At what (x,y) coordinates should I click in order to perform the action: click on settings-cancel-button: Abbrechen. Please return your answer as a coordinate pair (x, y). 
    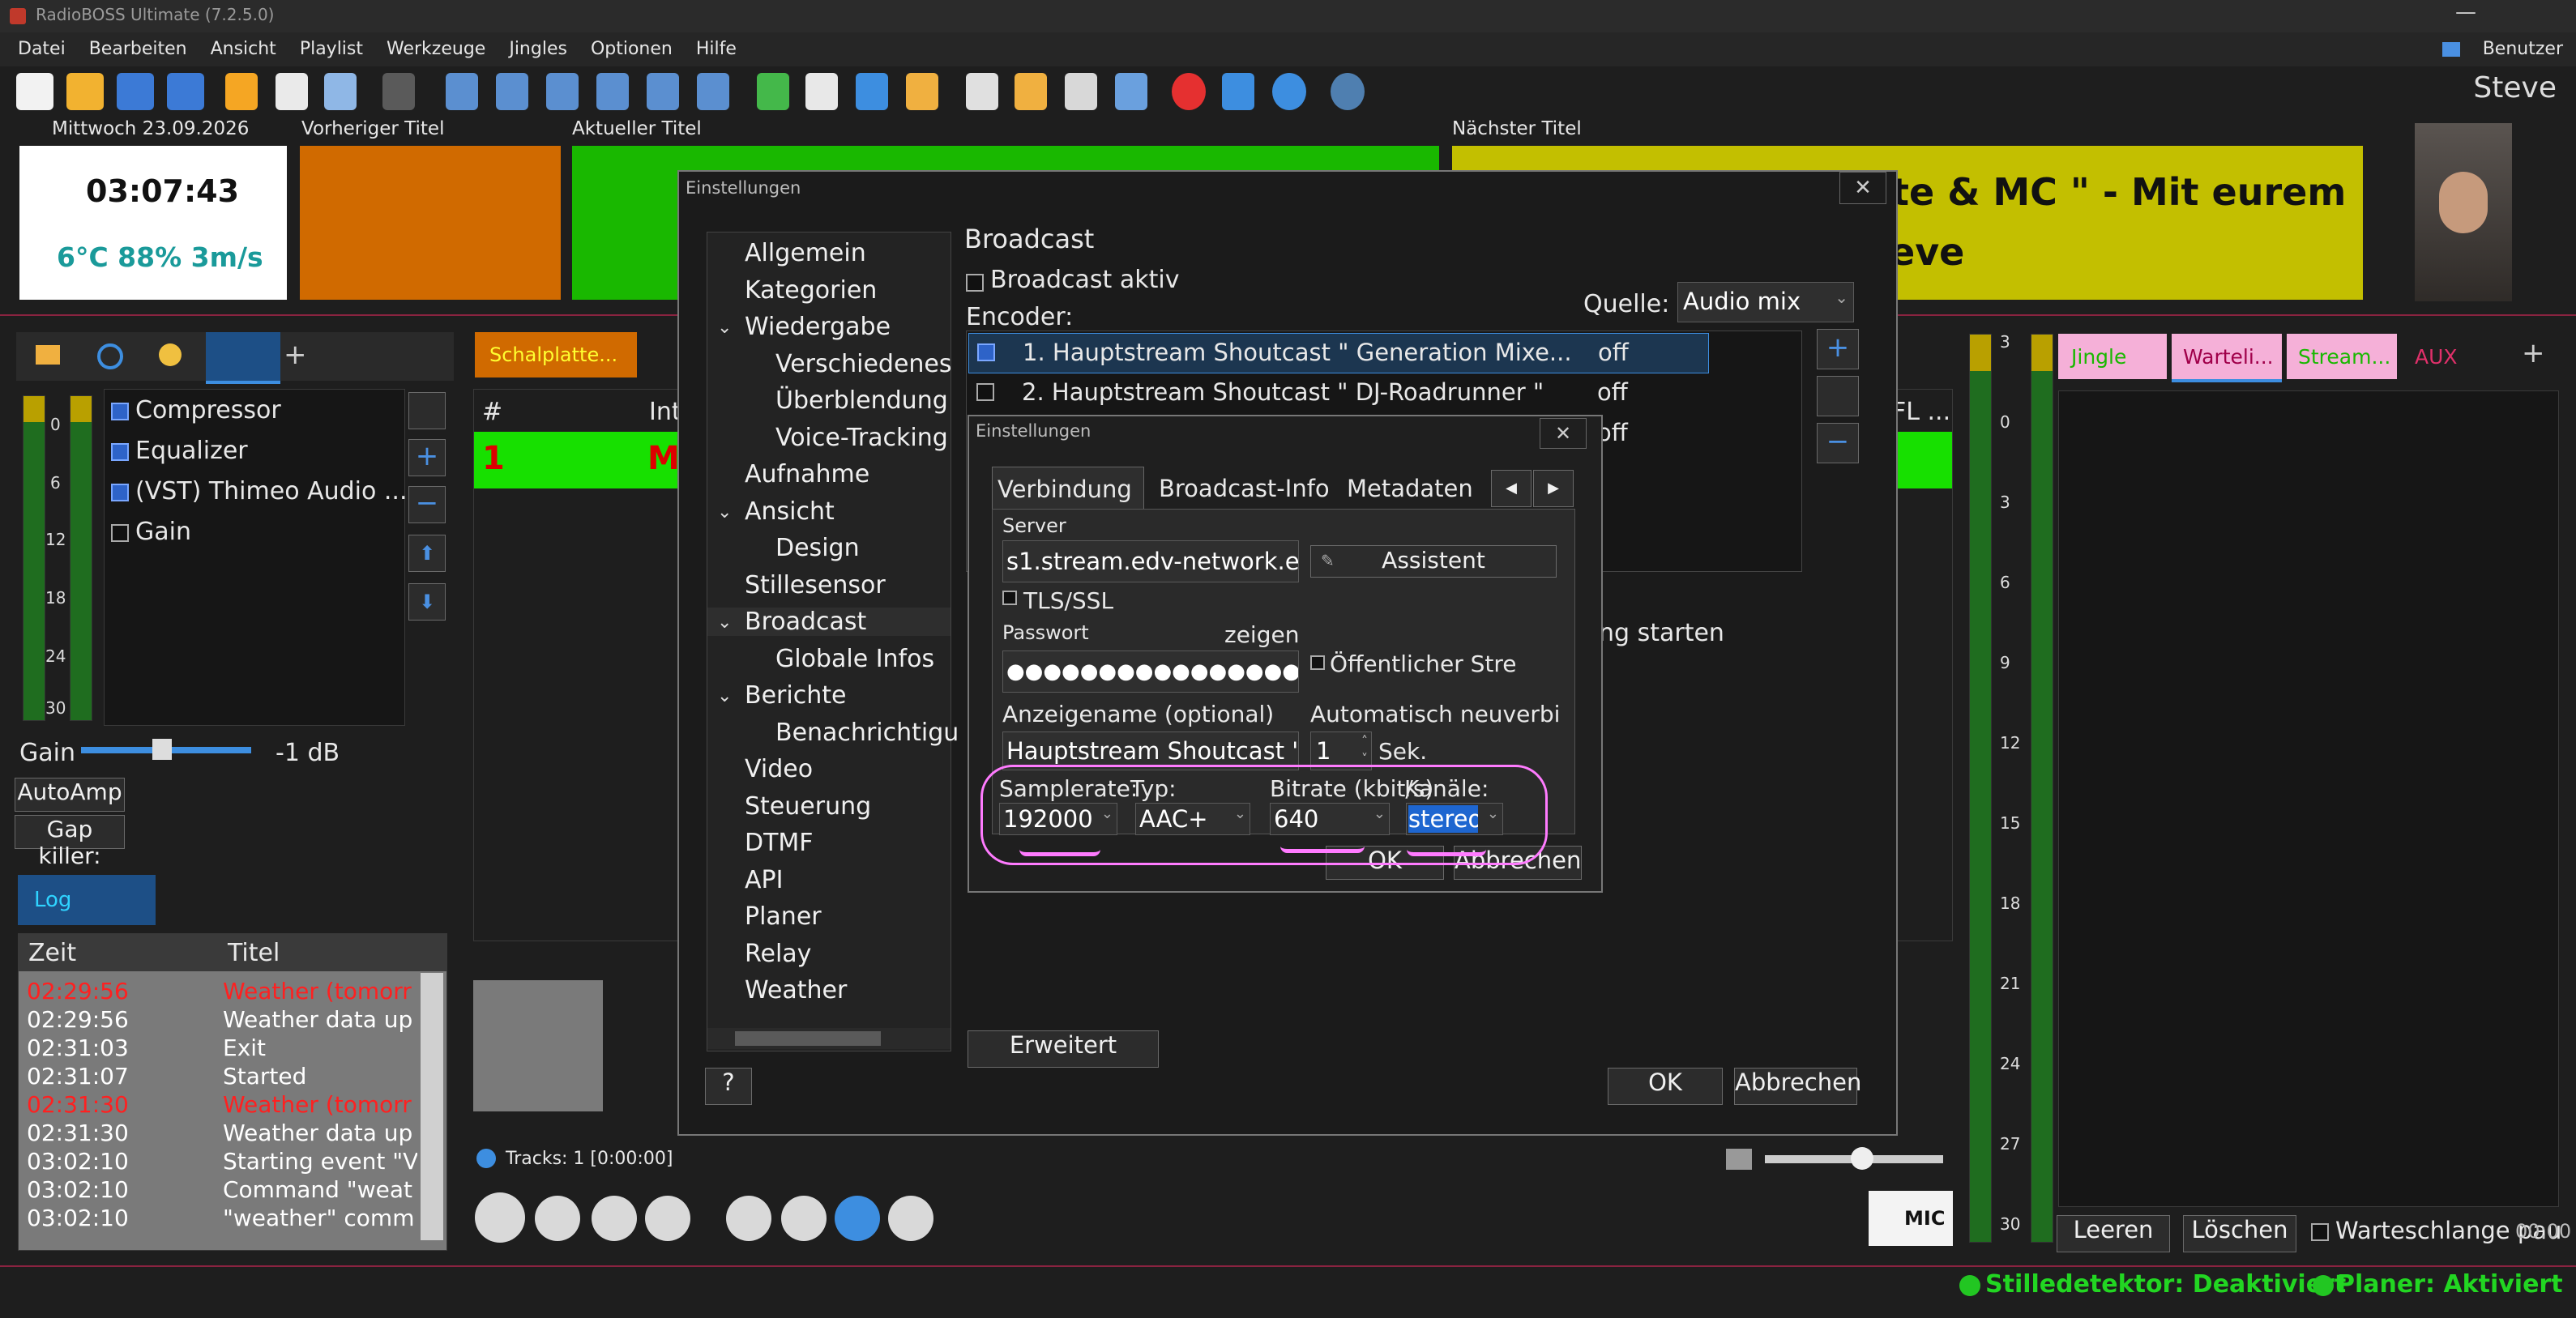
    Looking at the image, I should click on (1797, 1086).